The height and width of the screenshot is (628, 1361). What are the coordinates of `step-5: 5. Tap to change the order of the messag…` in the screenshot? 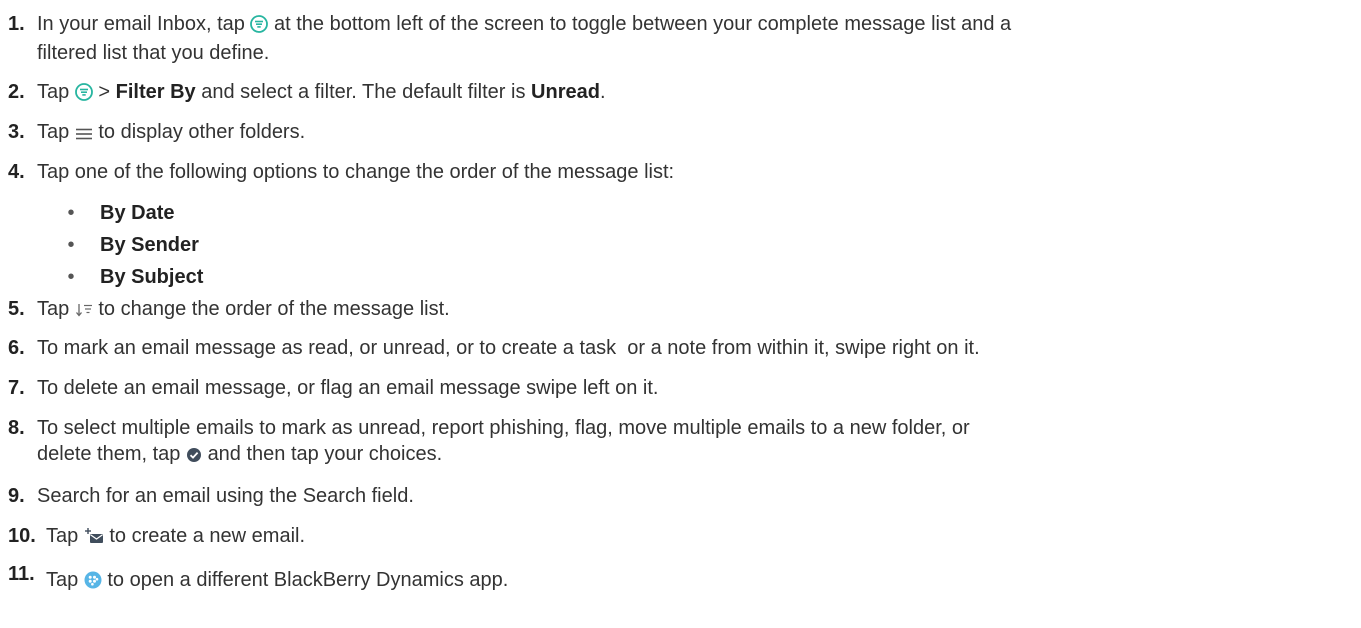 It's located at (680, 310).